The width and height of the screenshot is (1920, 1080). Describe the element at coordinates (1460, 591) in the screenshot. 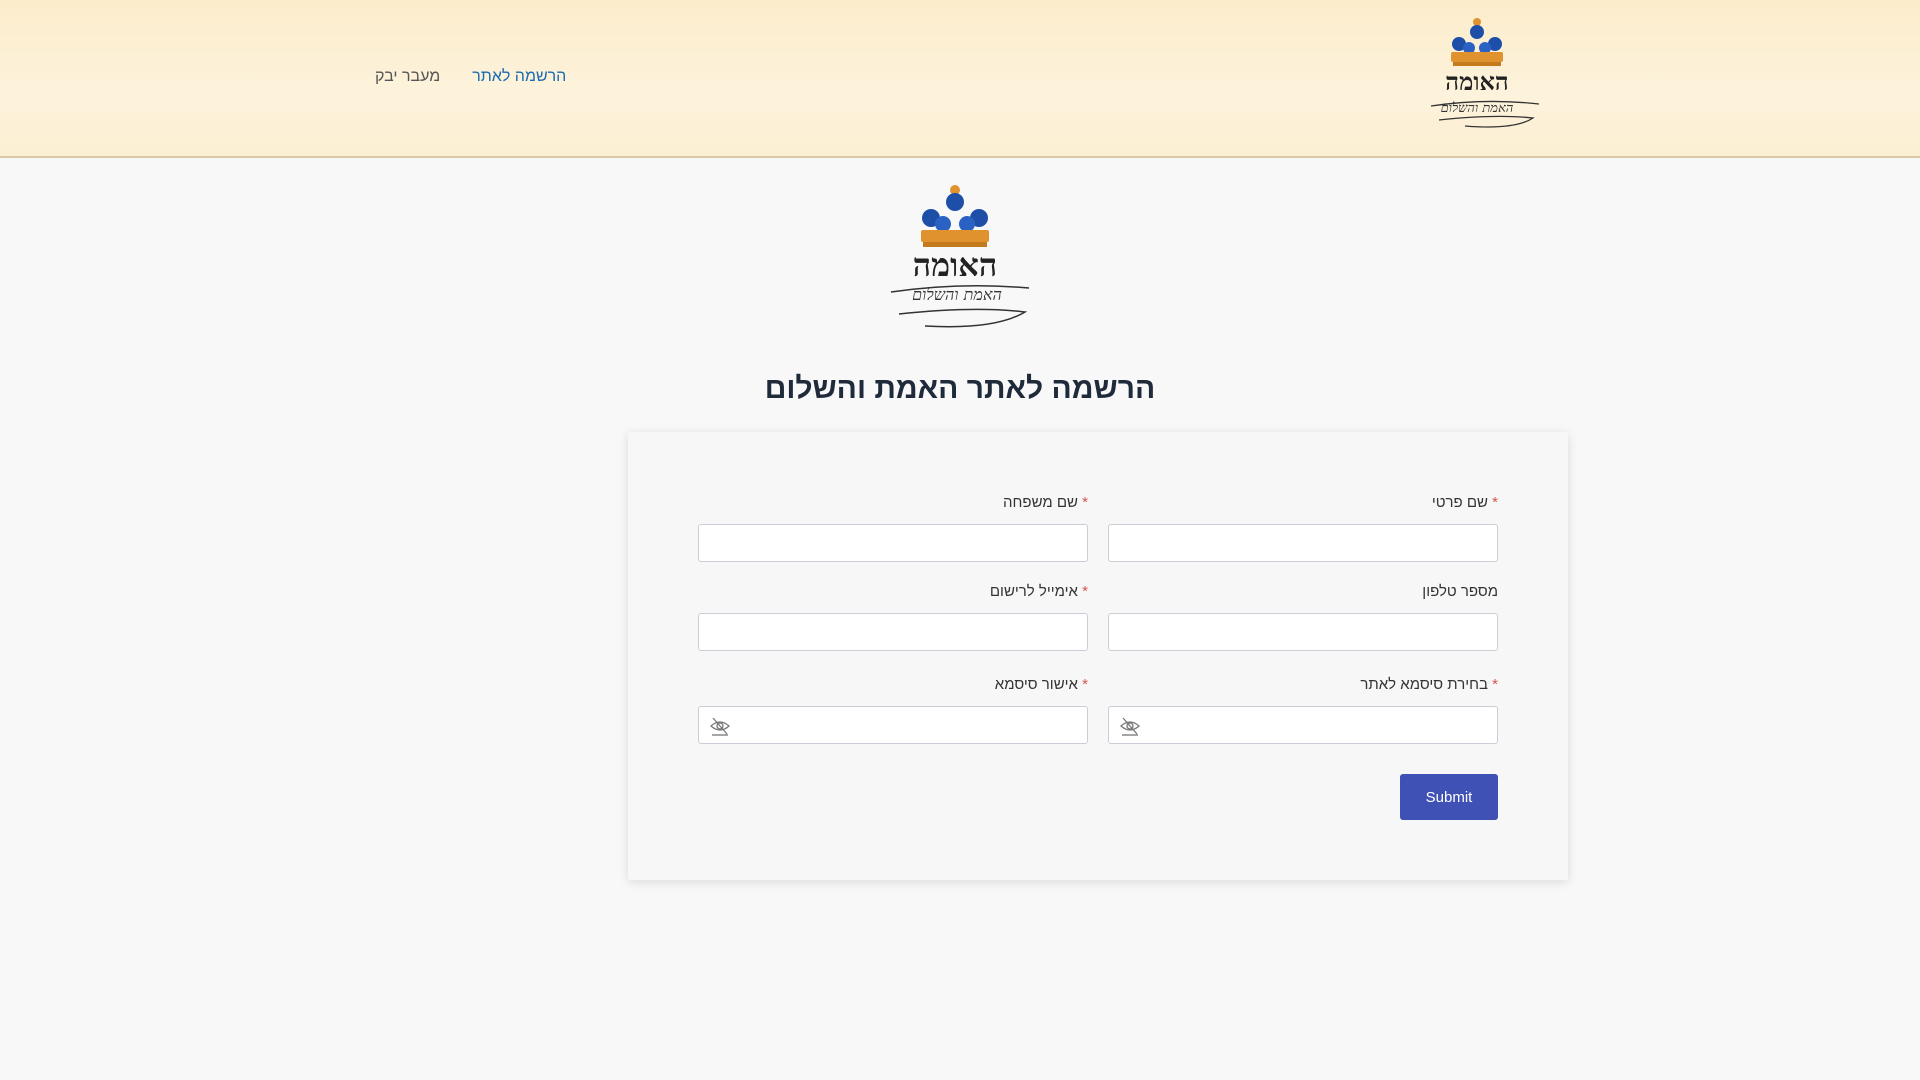

I see `phone-label: מספר טלפון` at that location.